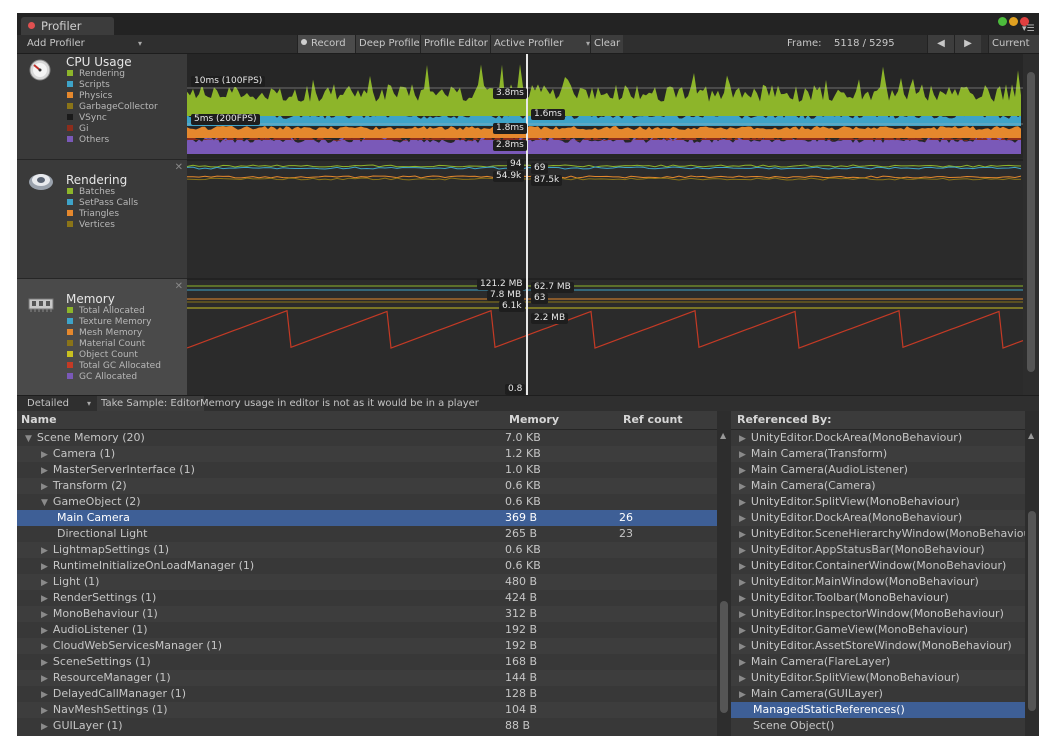  I want to click on detail-mode-dropdown: Detailed ▾, so click(59, 404).